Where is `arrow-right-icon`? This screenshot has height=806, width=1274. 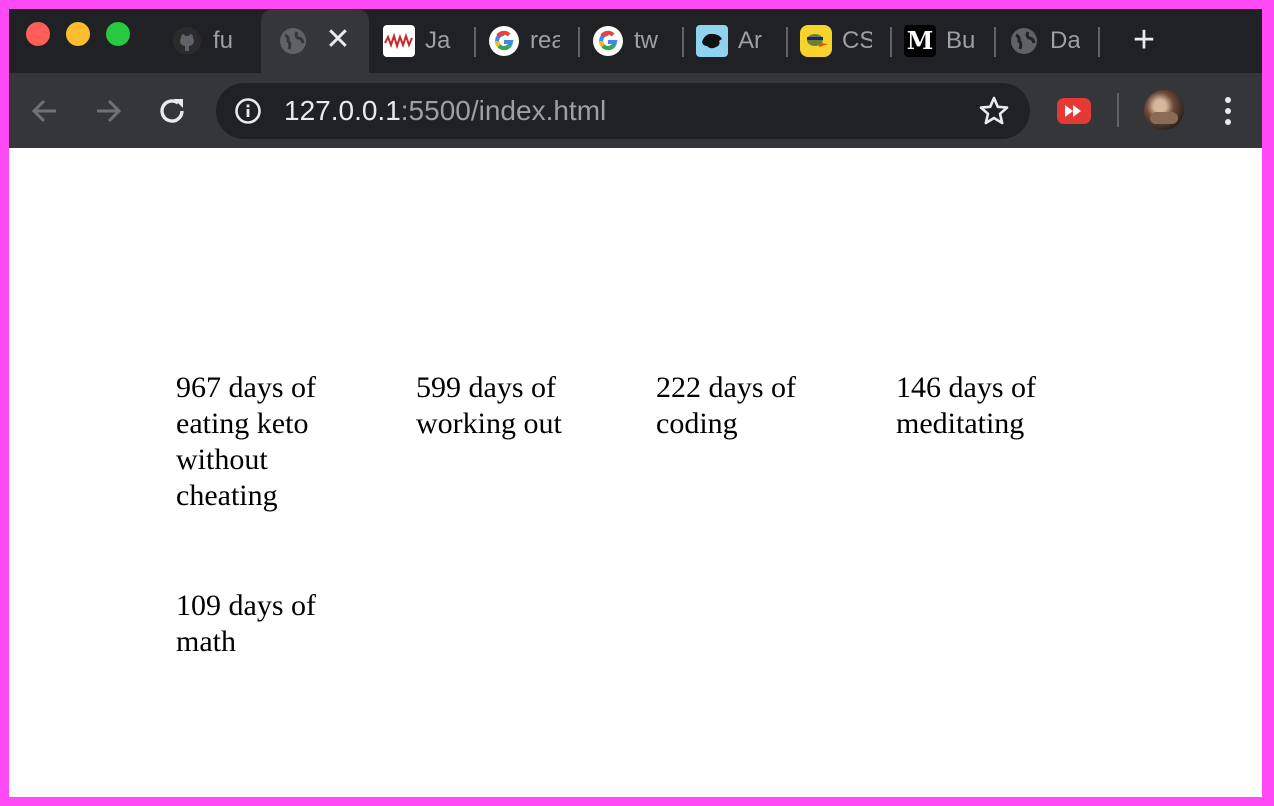 arrow-right-icon is located at coordinates (109, 111).